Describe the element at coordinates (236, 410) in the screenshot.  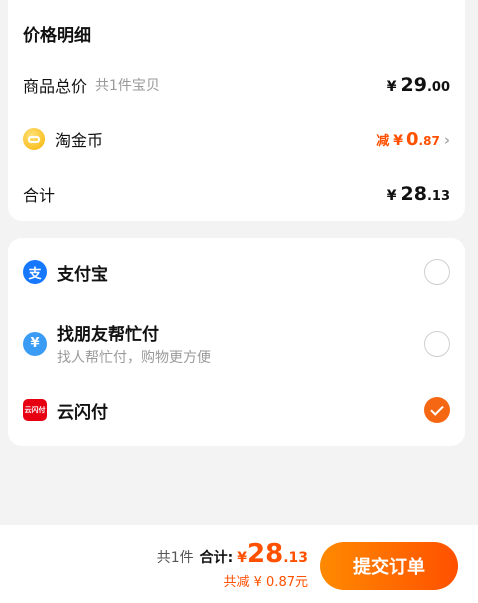
I see `payment-option-unionpay: 云闪付 云闪付` at that location.